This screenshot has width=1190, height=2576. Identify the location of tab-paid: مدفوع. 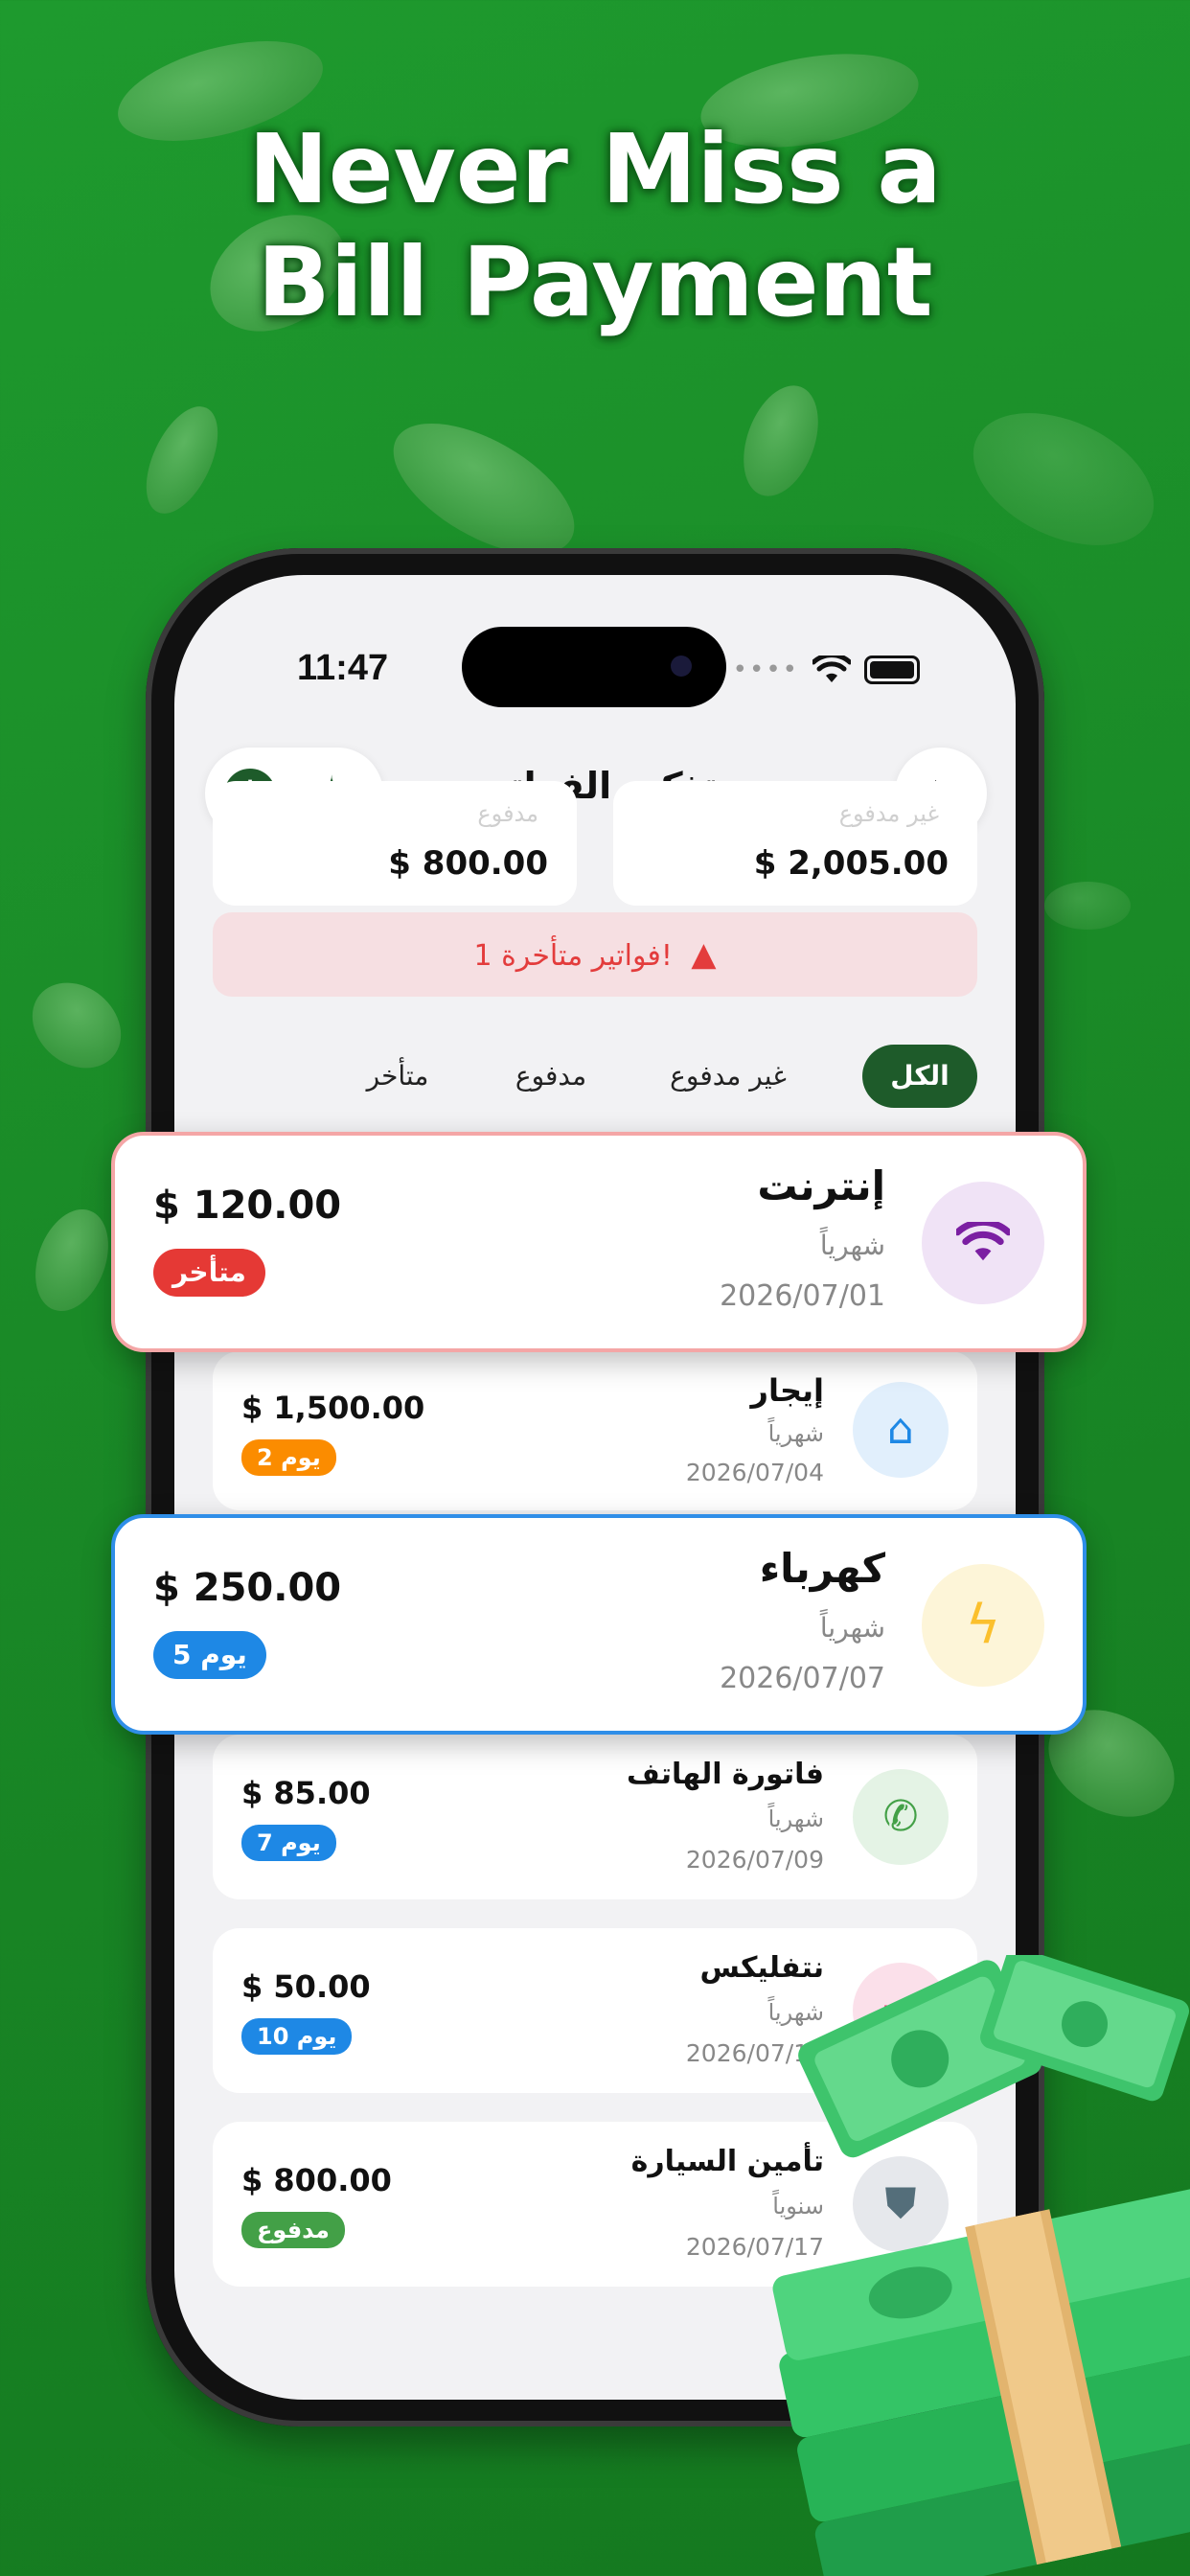
(551, 1076).